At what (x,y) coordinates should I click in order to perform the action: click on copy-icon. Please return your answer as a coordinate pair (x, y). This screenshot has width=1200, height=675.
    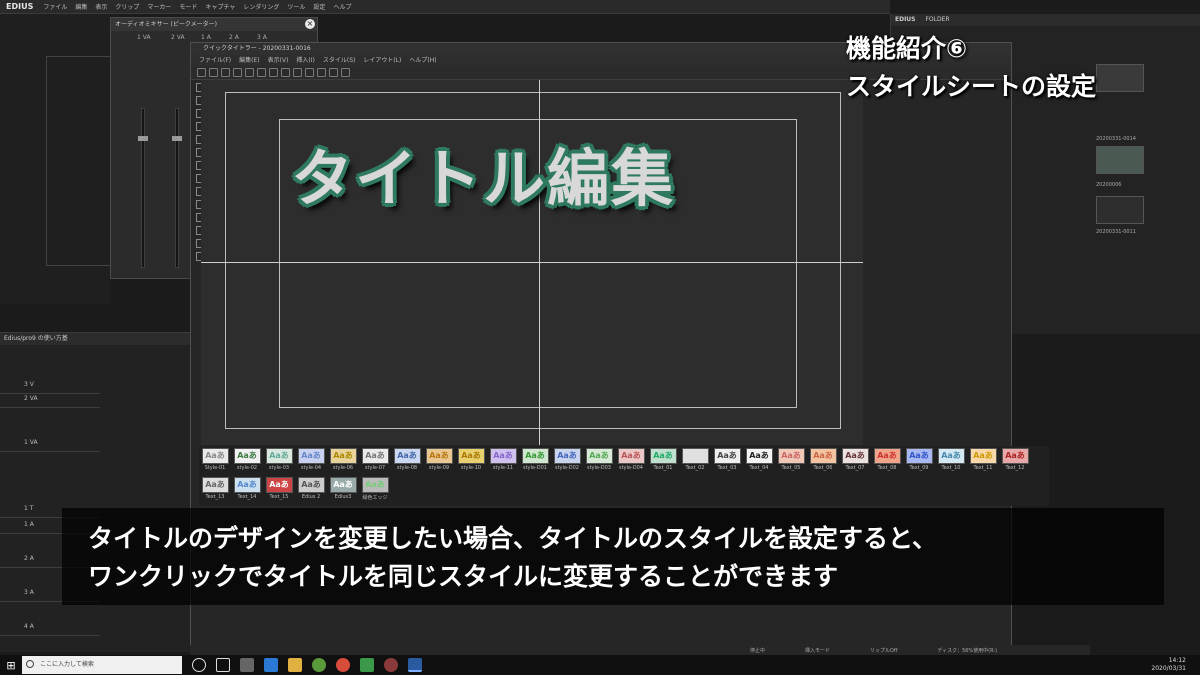
    Looking at the image, I should click on (261, 72).